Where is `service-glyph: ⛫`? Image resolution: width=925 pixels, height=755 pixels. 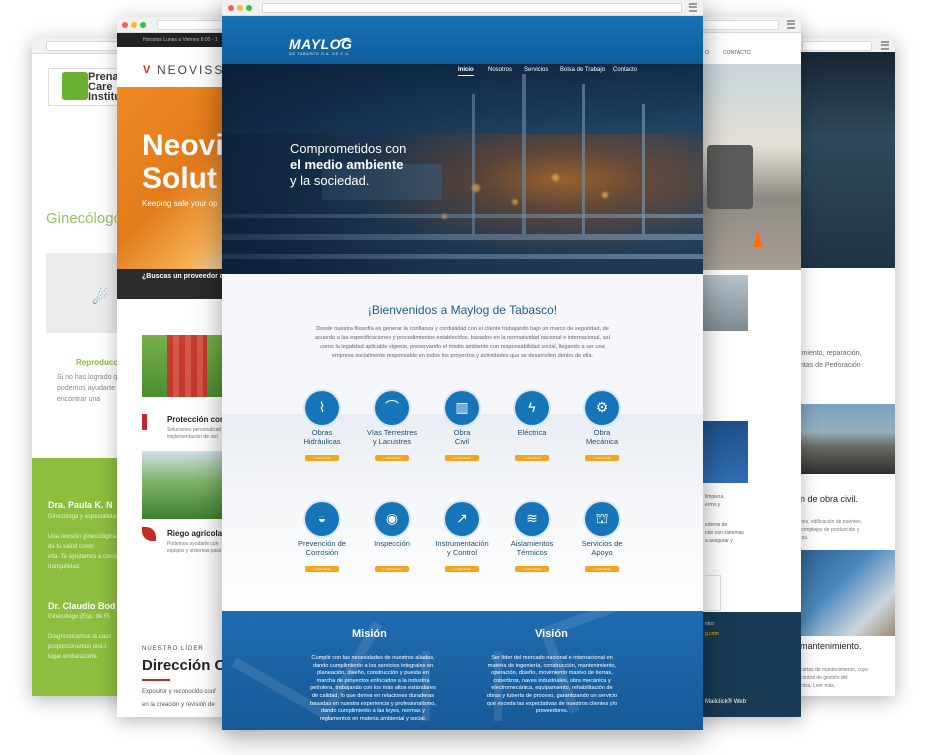
service-glyph: ⛫ is located at coordinates (602, 518).